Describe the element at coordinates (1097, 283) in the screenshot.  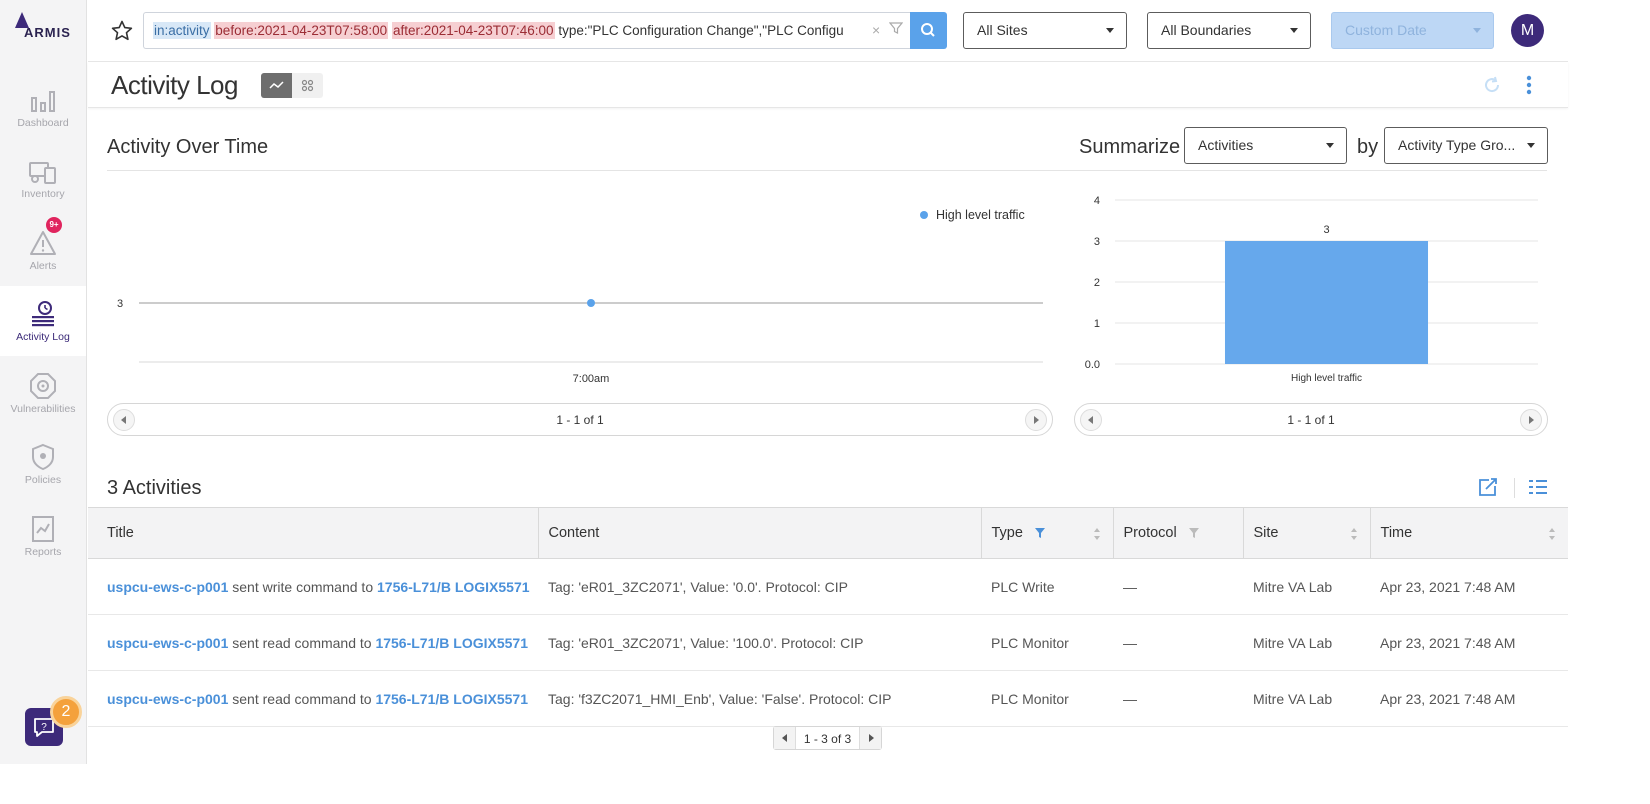
I see `y-tick-label: 2` at that location.